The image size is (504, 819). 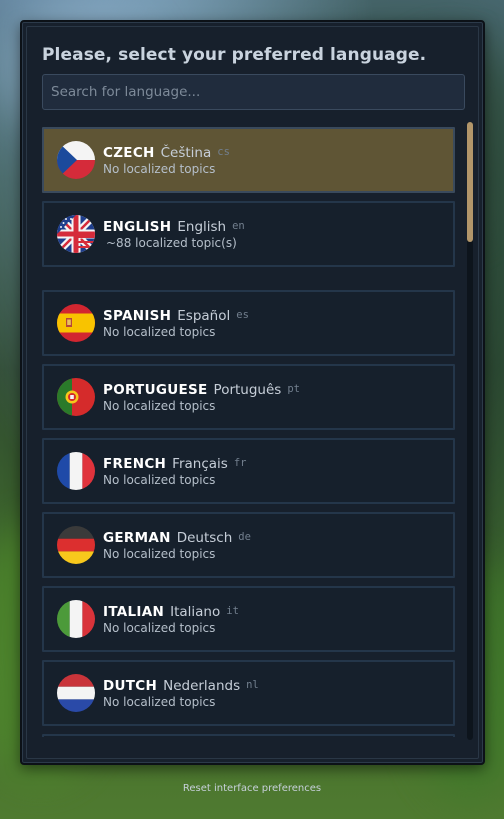 I want to click on language-native-name: Deutsch, so click(x=204, y=538).